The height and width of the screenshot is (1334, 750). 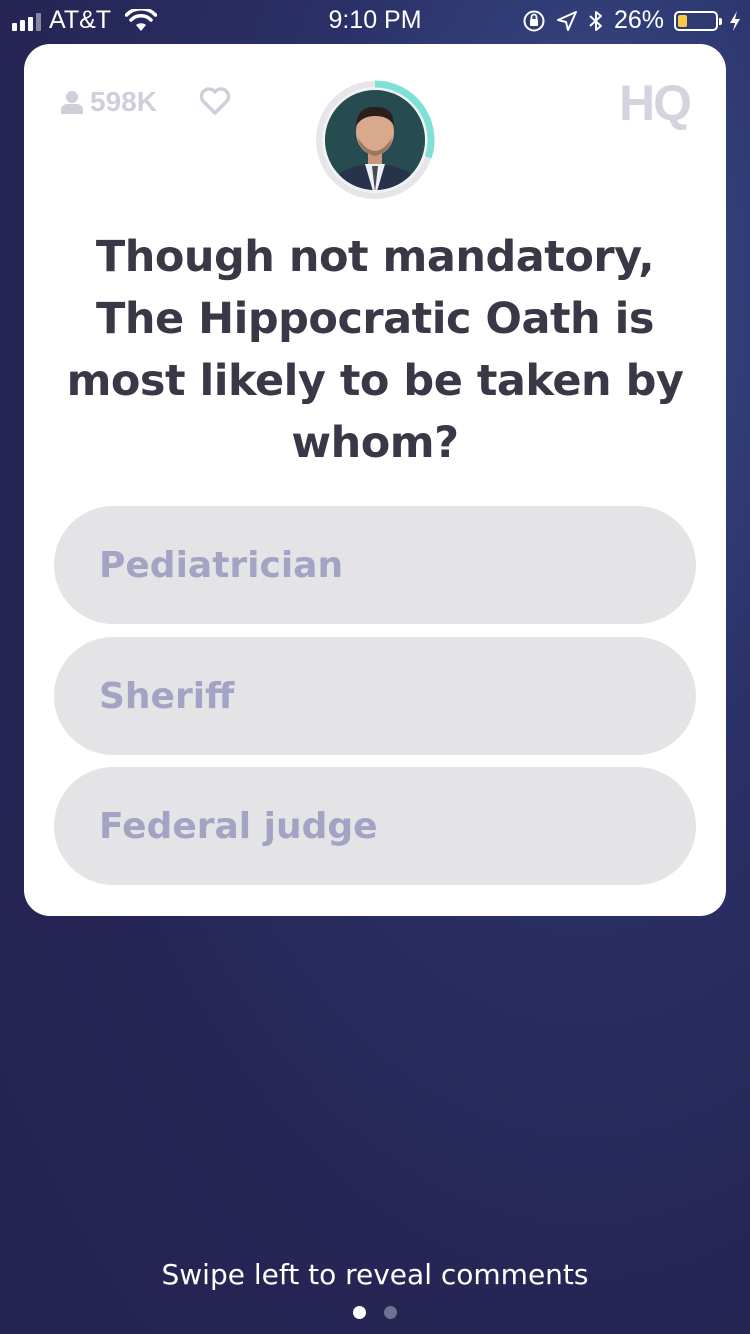 I want to click on page-dot-active, so click(x=359, y=1312).